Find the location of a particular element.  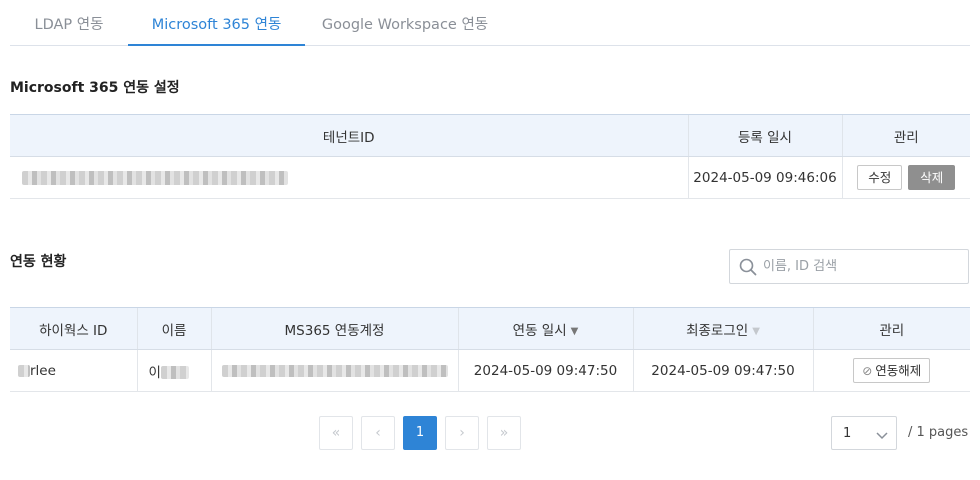

prev-page-button: ‹ is located at coordinates (378, 433).